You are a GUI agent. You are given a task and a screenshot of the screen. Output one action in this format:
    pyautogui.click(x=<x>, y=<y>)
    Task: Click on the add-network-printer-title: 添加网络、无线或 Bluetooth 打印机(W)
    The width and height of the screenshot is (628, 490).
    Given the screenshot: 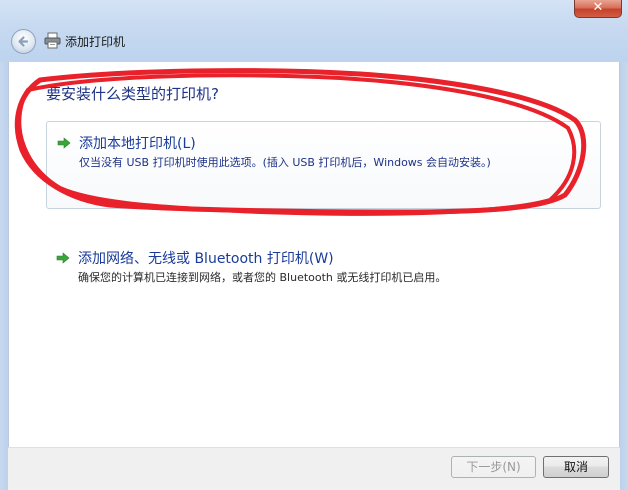 What is the action you would take?
    pyautogui.click(x=206, y=258)
    